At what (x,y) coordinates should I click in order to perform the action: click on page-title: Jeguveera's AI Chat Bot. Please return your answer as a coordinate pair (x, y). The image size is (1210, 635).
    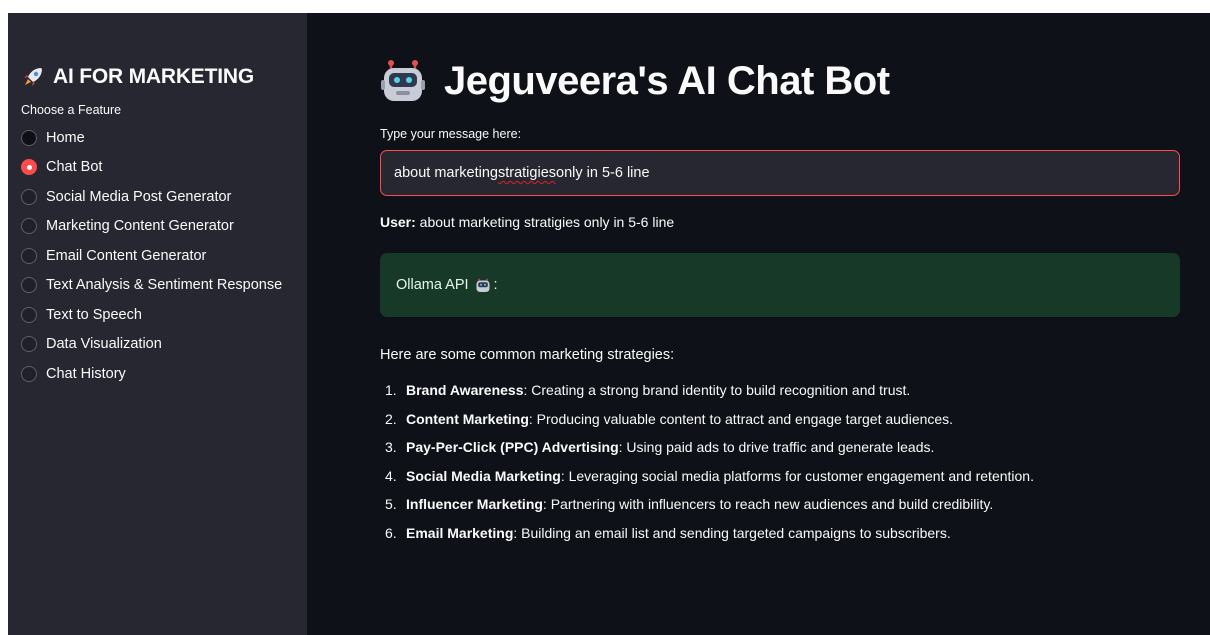
    Looking at the image, I should click on (784, 81).